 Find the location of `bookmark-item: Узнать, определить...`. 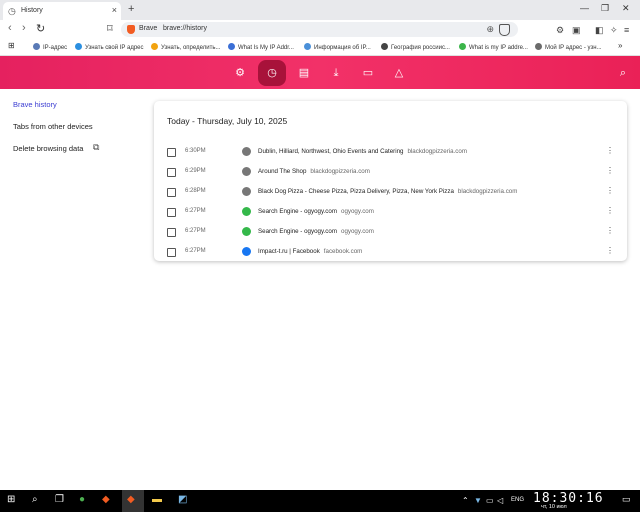

bookmark-item: Узнать, определить... is located at coordinates (185, 47).